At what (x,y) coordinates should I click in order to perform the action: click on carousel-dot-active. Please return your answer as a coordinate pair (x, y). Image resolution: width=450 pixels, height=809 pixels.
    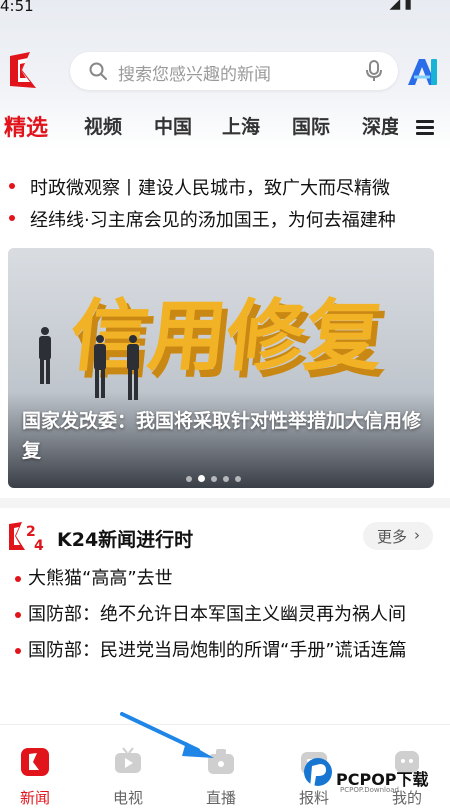
    Looking at the image, I should click on (201, 478).